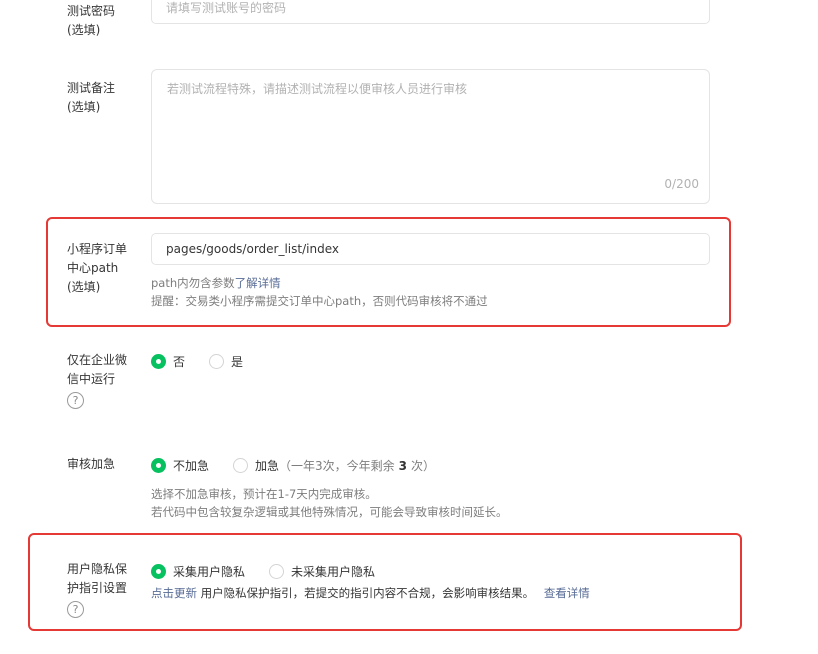 The width and height of the screenshot is (818, 654). What do you see at coordinates (75, 400) in the screenshot?
I see `wecom-only-help-icon: ?` at bounding box center [75, 400].